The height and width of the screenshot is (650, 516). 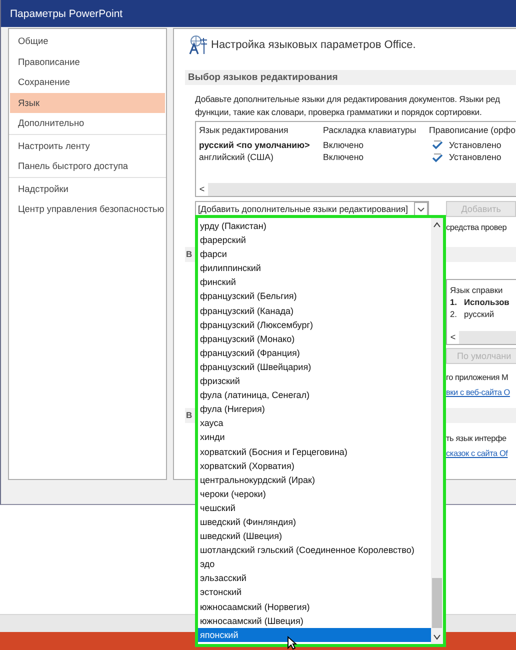 I want to click on column-header: Правописание (орфо, so click(x=472, y=130).